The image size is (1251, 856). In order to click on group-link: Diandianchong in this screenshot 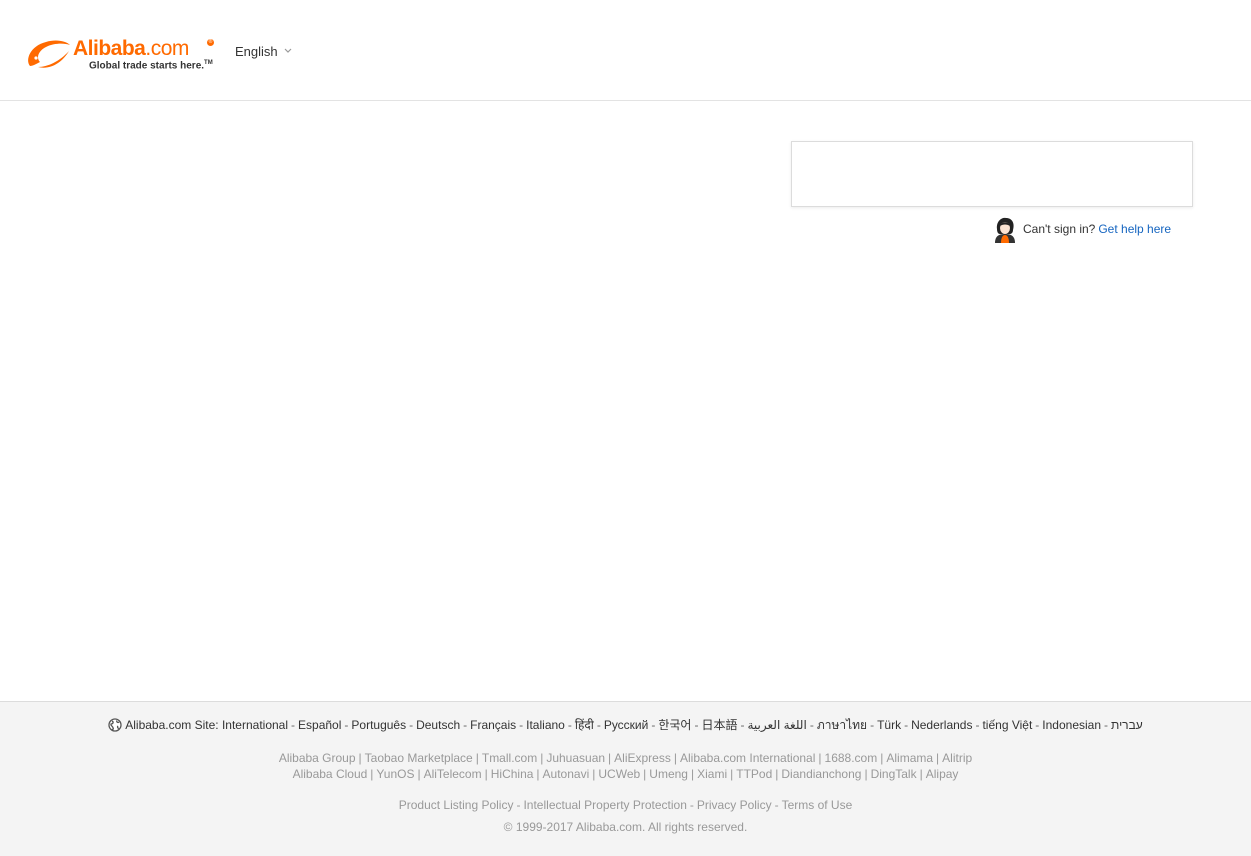, I will do `click(821, 774)`.